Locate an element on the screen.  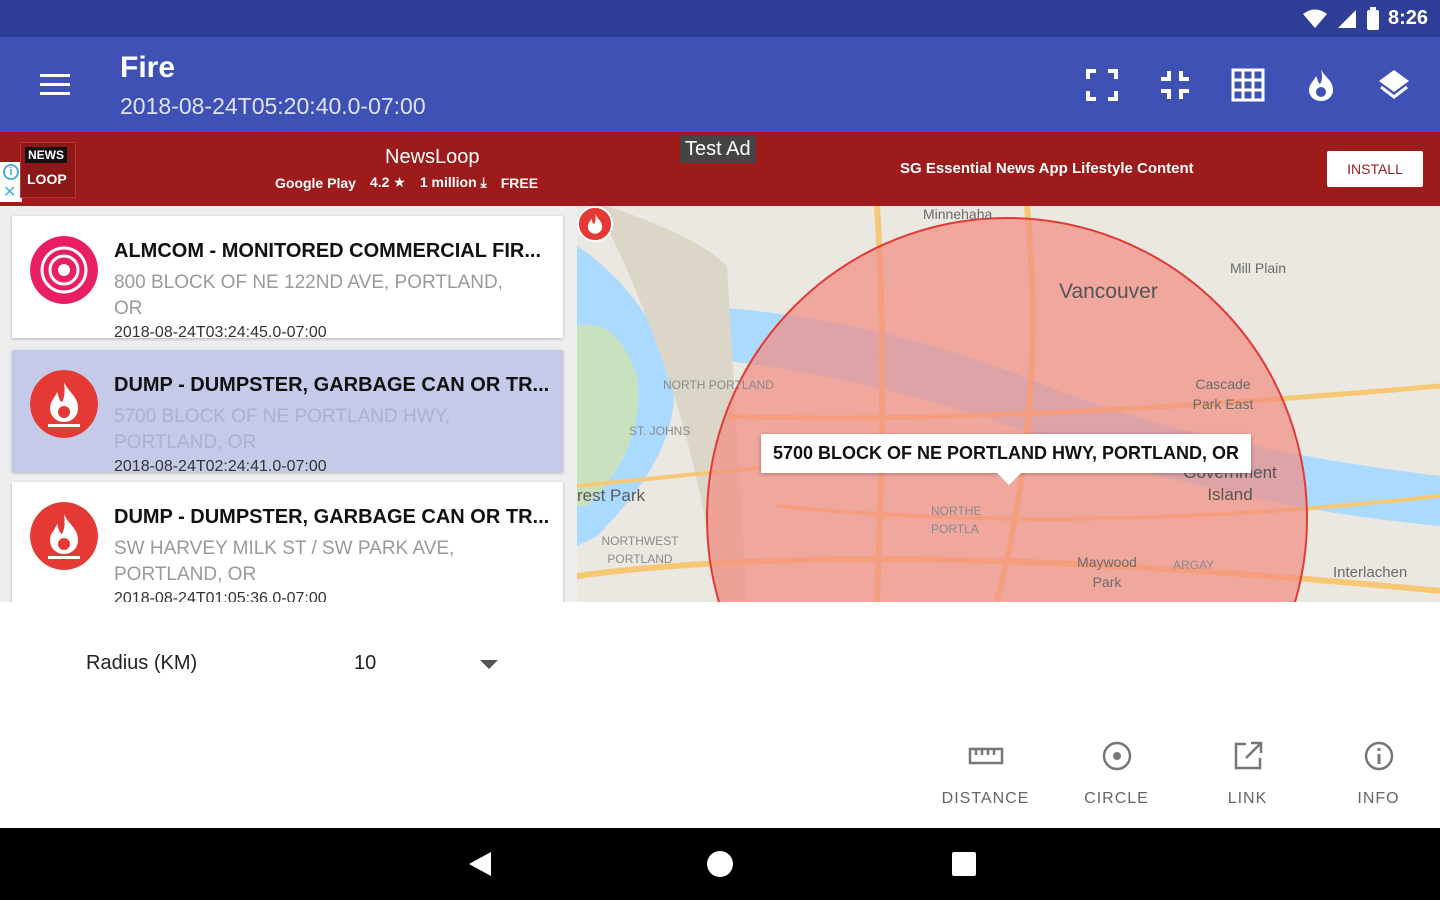
map-label: ARGAY is located at coordinates (1194, 565).